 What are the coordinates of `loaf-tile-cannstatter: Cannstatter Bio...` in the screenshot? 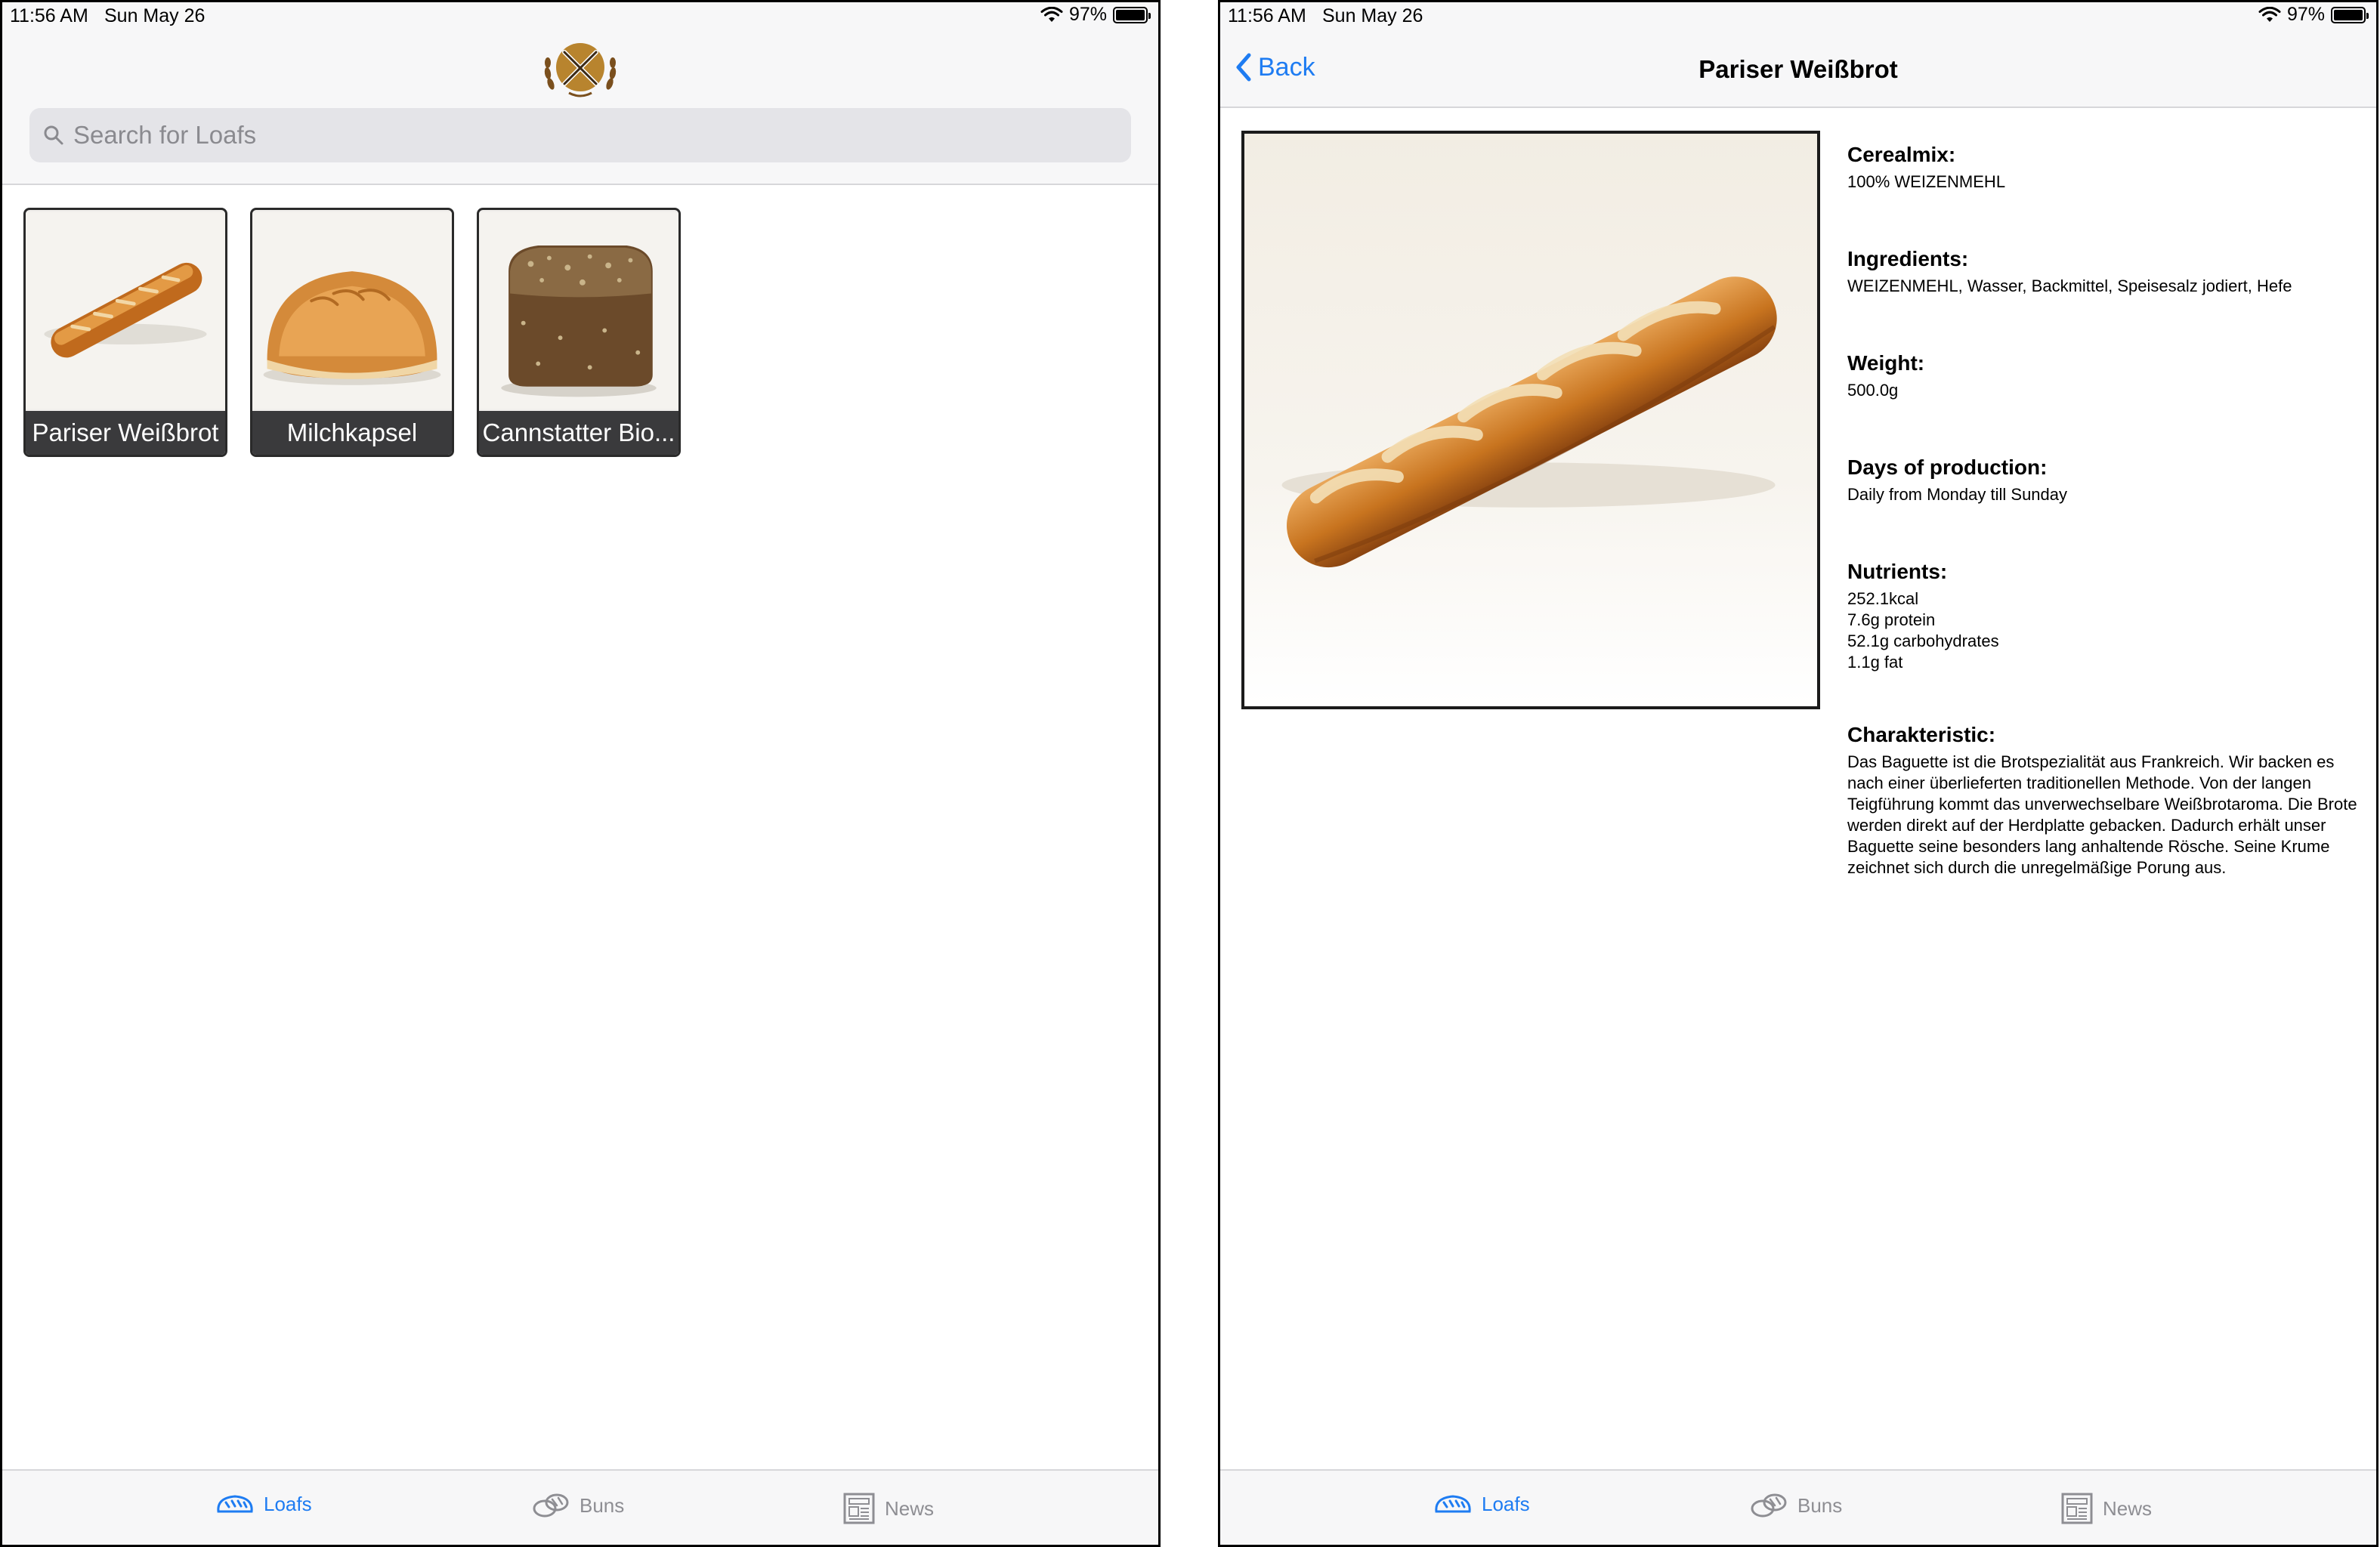 It's located at (579, 332).